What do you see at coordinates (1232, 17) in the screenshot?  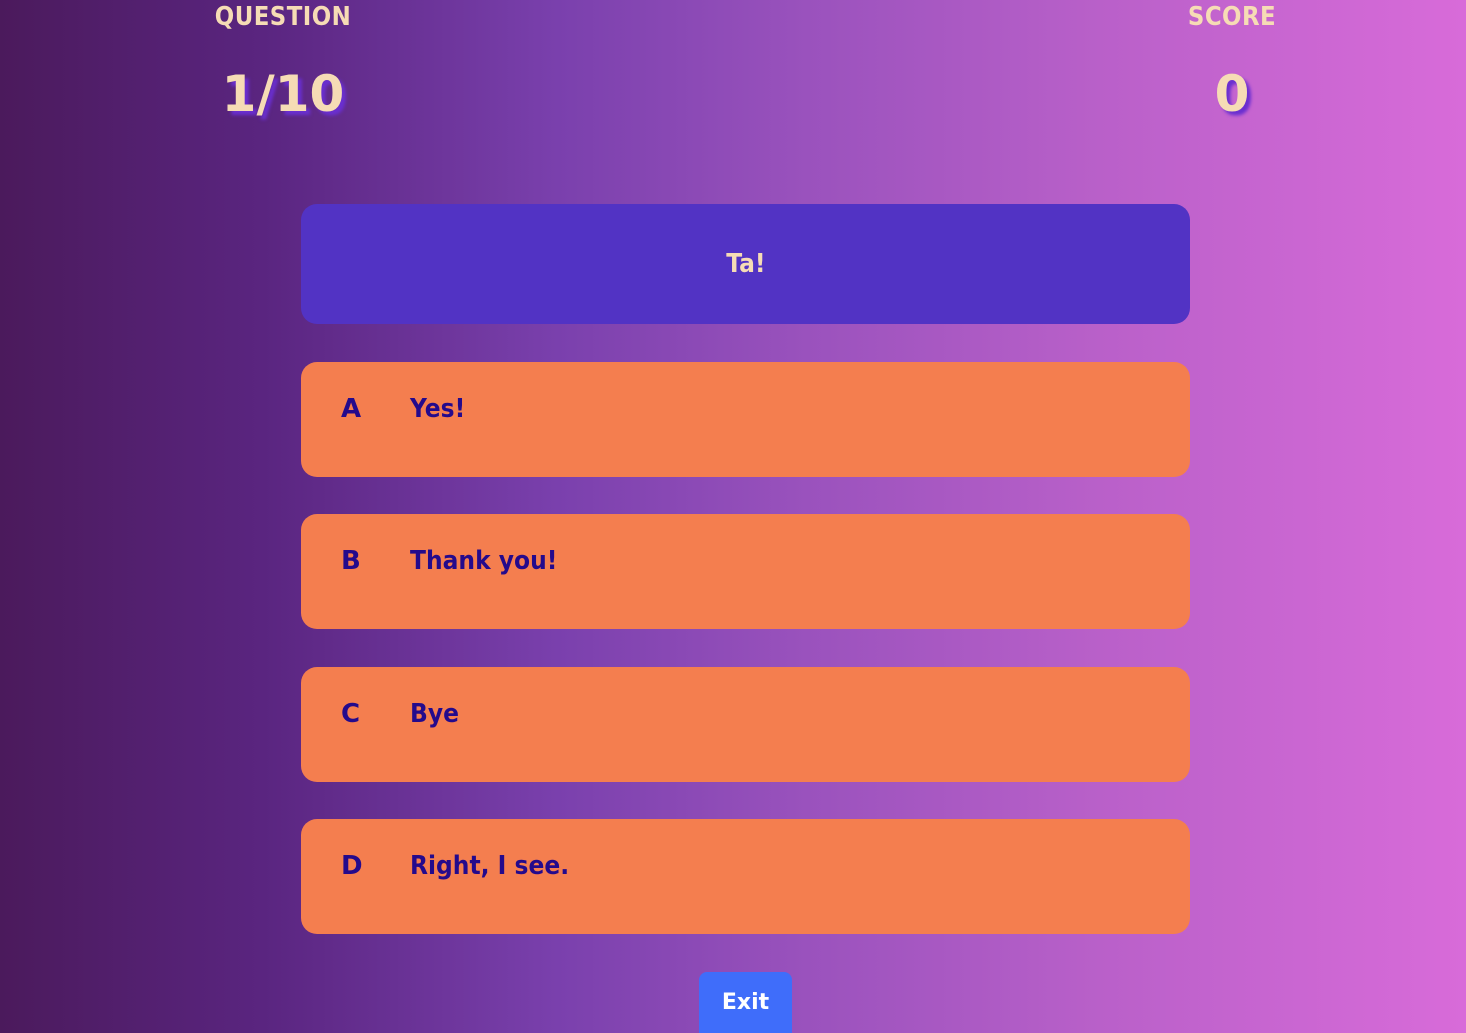 I see `score-label: SCORE` at bounding box center [1232, 17].